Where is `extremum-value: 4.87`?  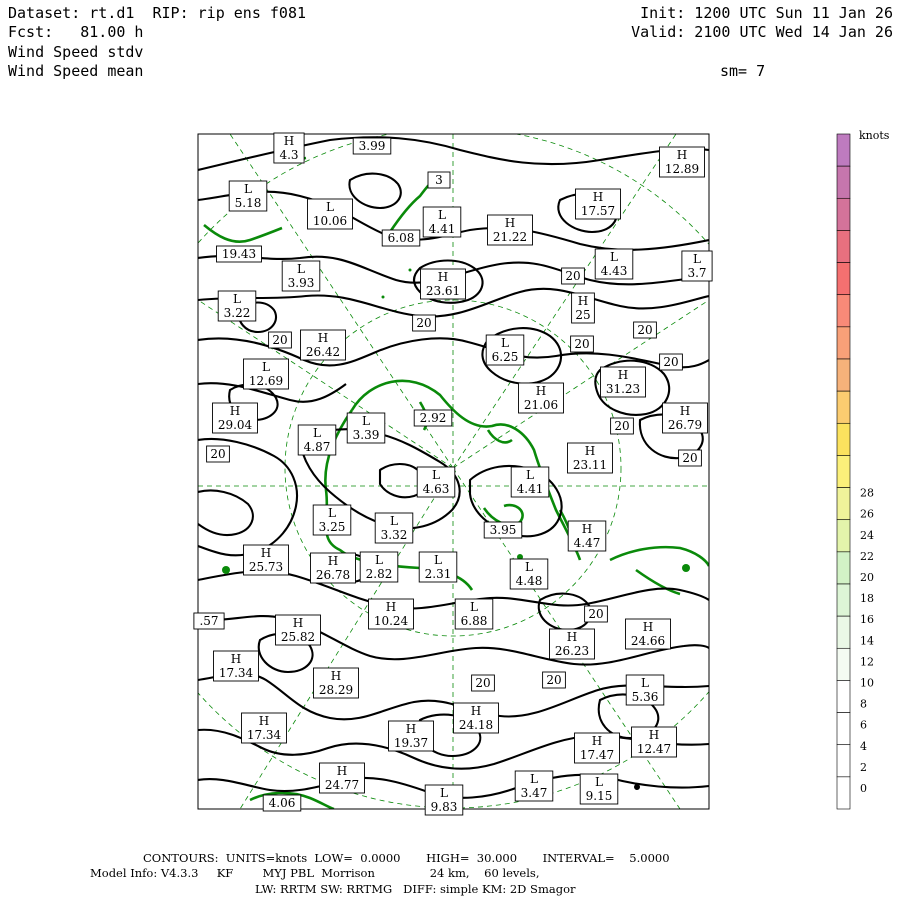
extremum-value: 4.87 is located at coordinates (317, 447).